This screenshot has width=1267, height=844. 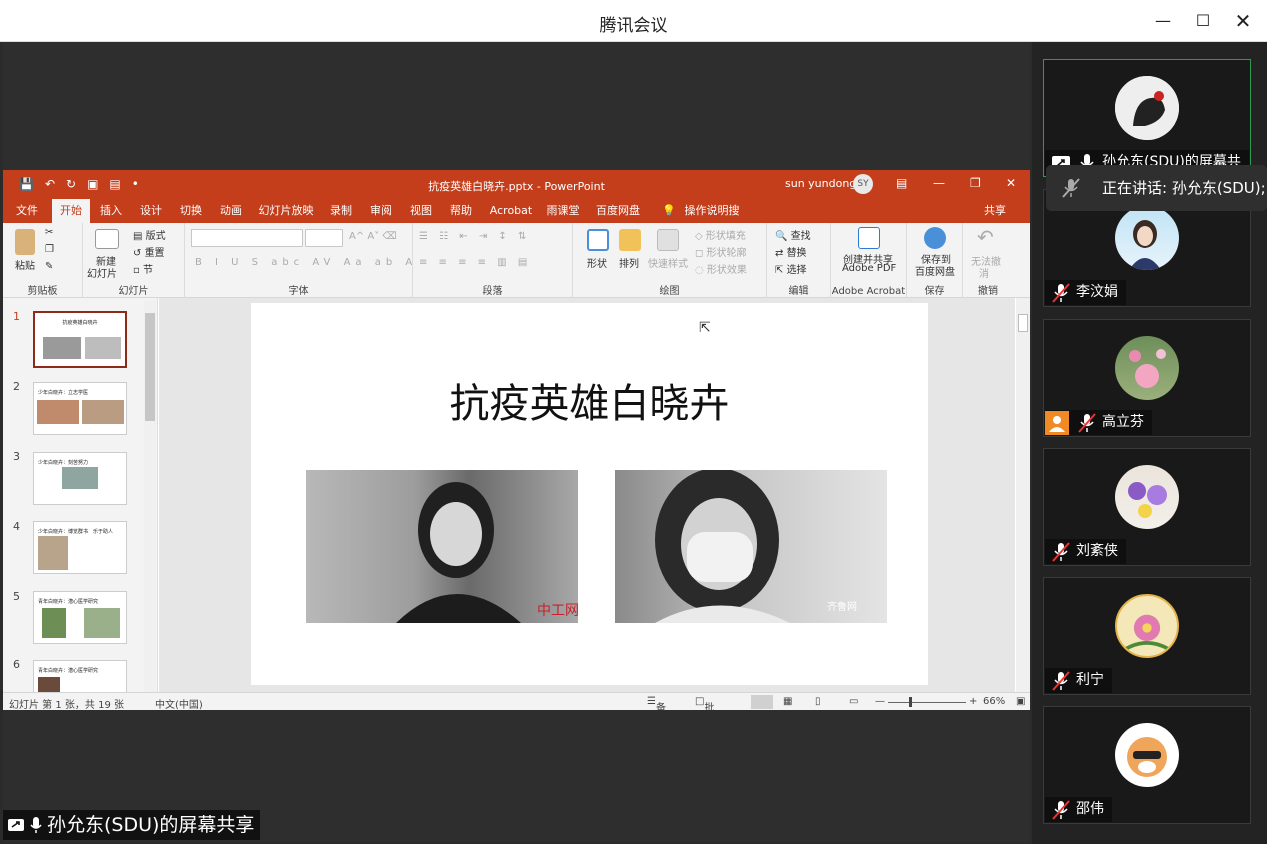 I want to click on tab-transitions: 切换, so click(x=191, y=211).